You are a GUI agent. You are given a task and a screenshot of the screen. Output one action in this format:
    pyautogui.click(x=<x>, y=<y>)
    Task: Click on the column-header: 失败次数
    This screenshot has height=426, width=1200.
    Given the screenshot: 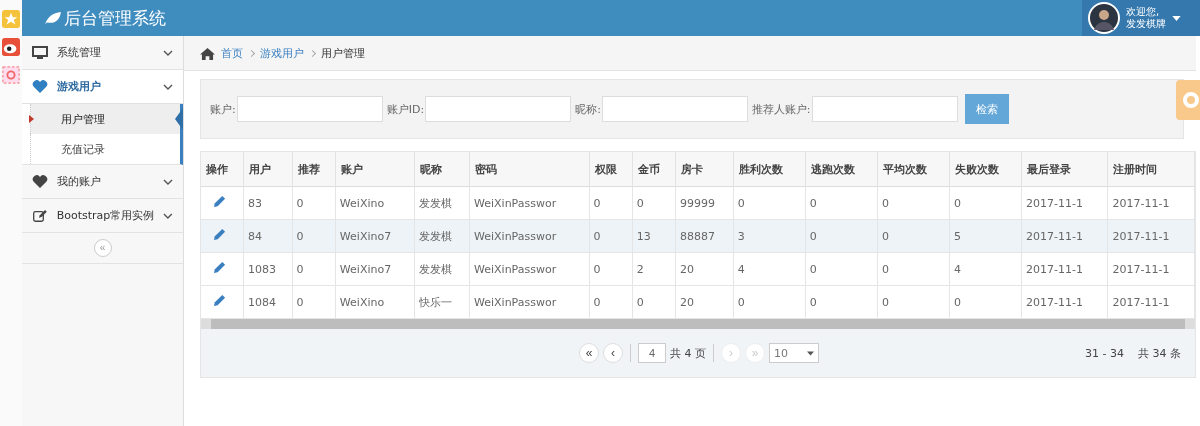 What is the action you would take?
    pyautogui.click(x=985, y=169)
    